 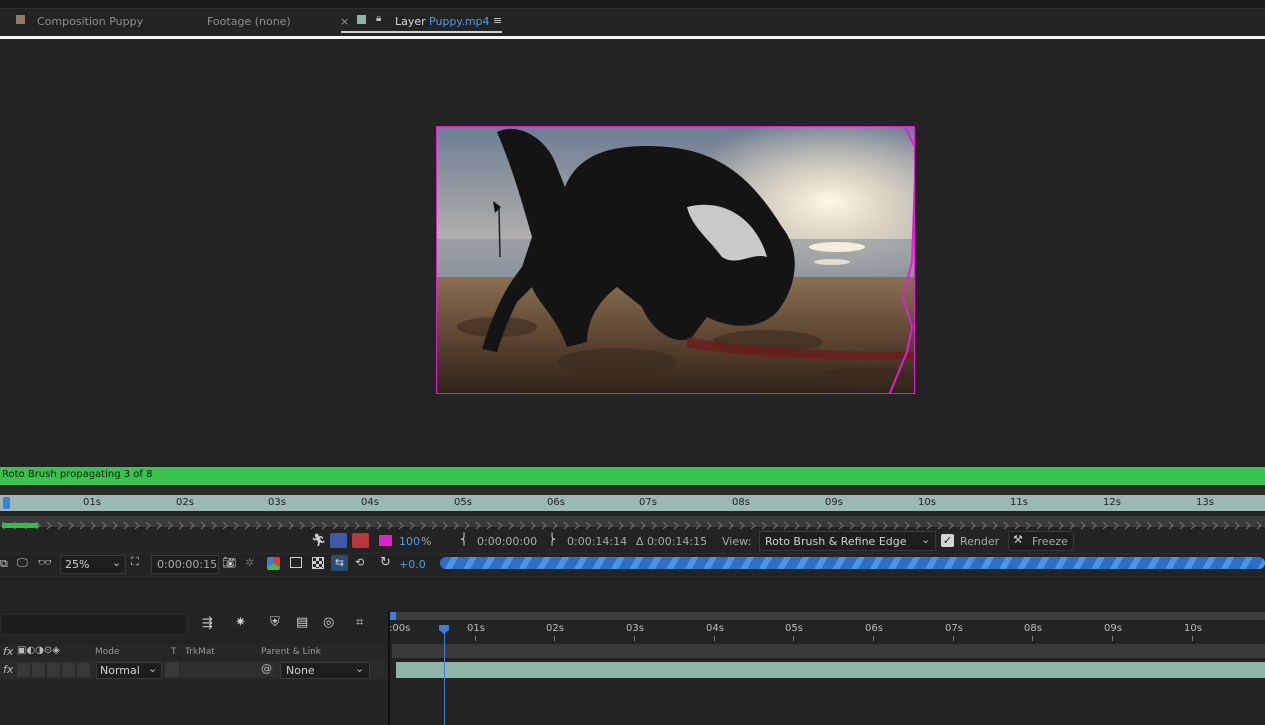 I want to click on roto-span-bar, so click(x=632, y=523).